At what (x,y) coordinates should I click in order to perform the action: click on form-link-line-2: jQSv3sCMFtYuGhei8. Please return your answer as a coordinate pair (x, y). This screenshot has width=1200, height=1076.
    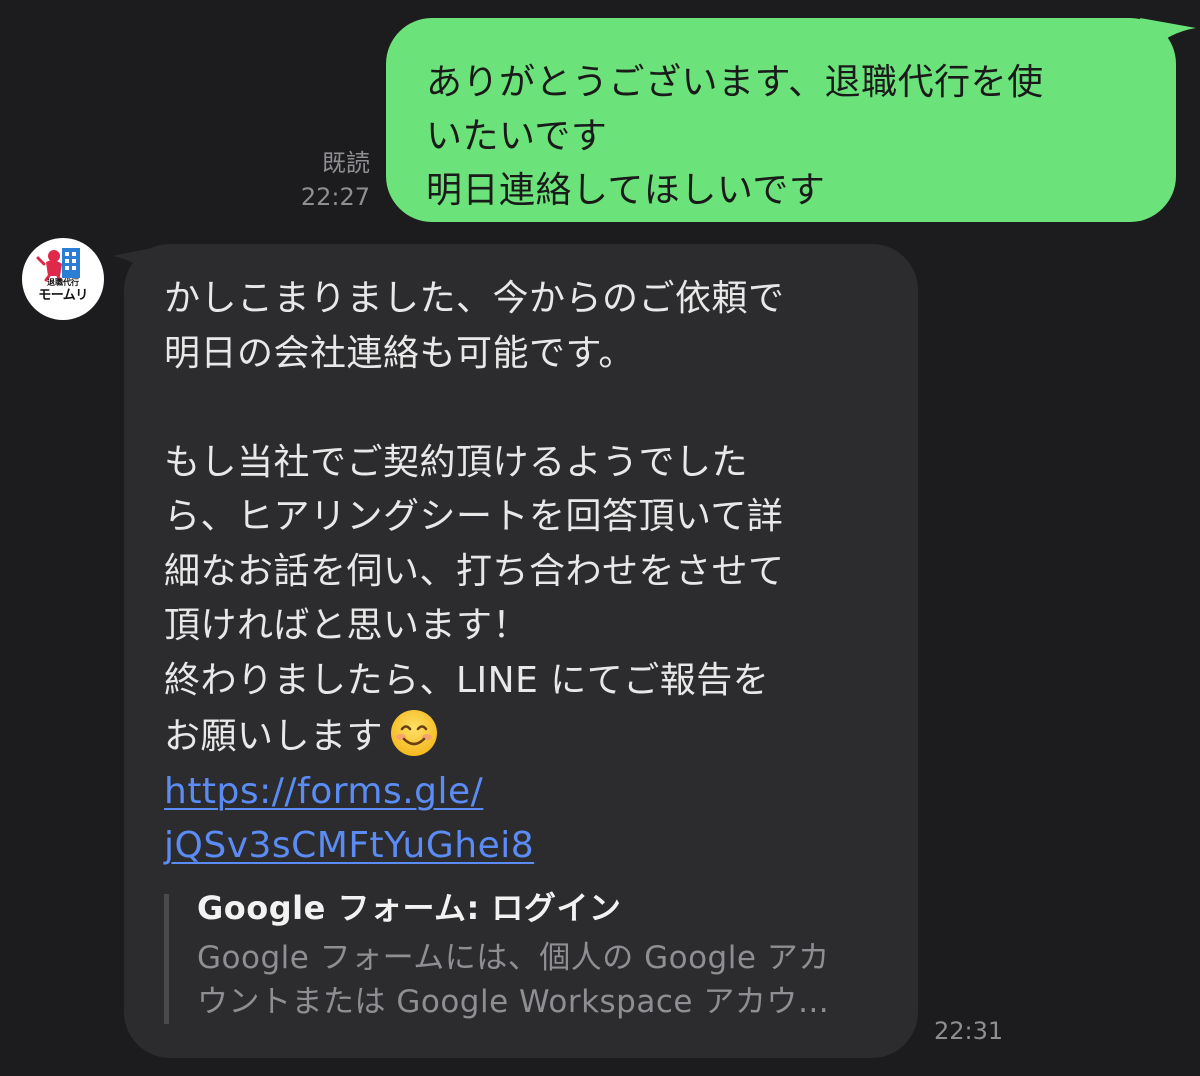
    Looking at the image, I should click on (526, 846).